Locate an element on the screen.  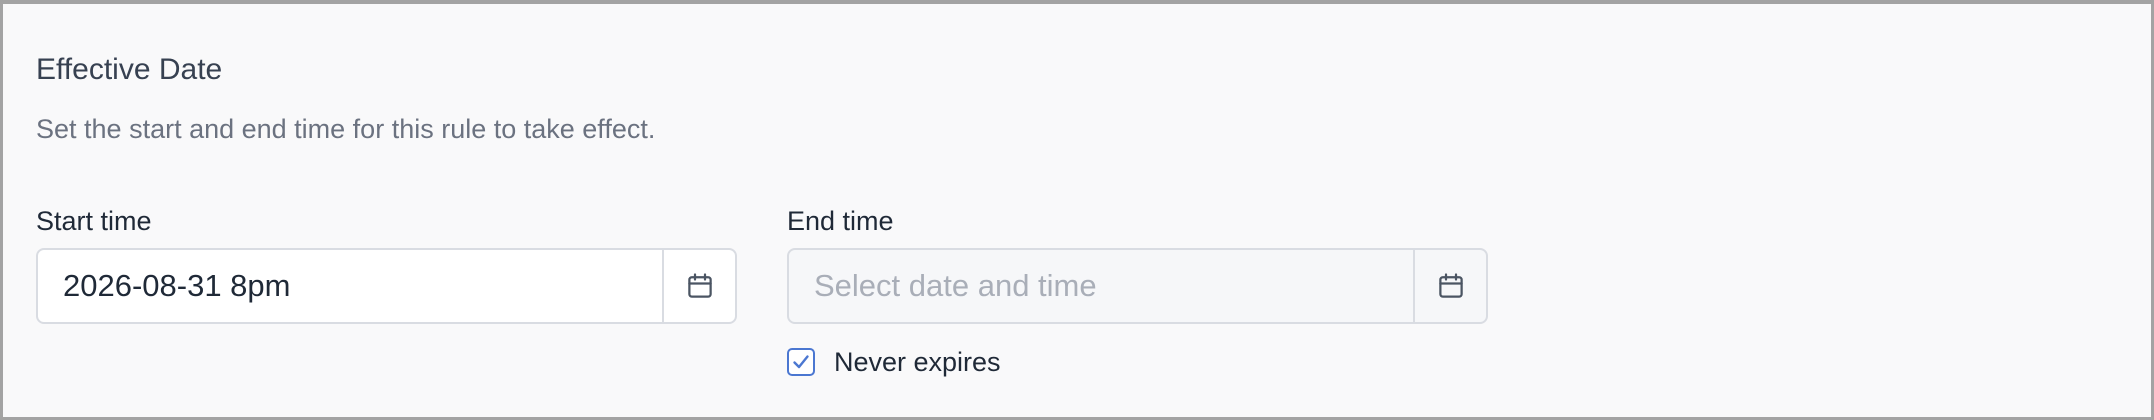
never-expires-checkbox is located at coordinates (801, 362).